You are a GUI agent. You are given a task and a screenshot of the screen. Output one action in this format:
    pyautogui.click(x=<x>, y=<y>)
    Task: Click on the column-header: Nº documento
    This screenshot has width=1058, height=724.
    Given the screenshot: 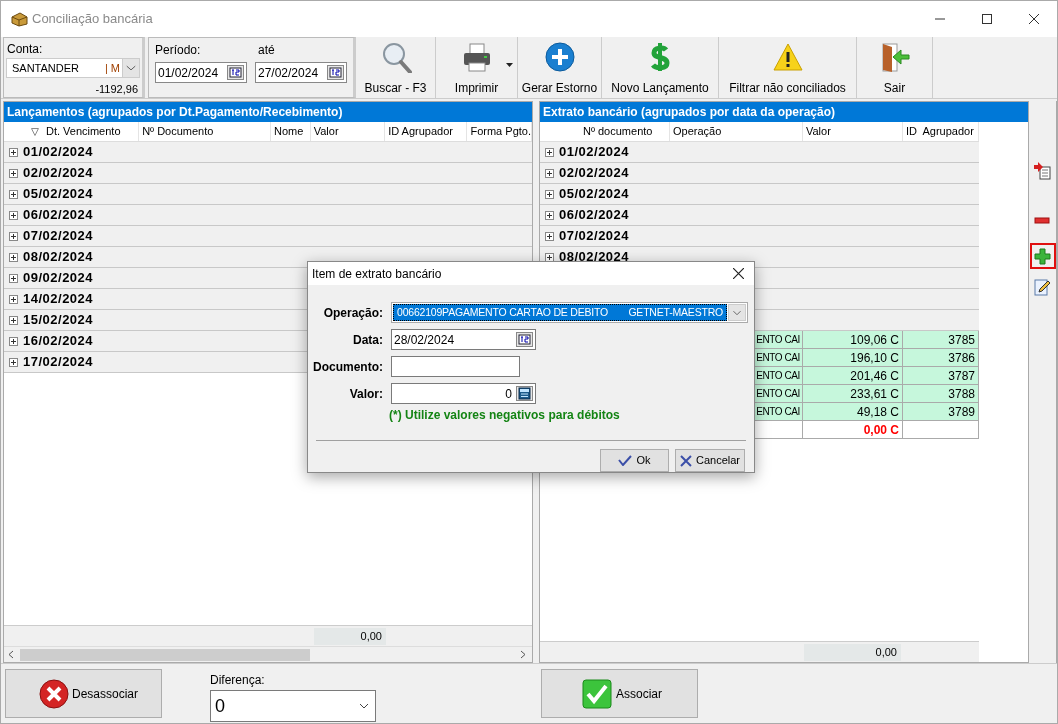 What is the action you would take?
    pyautogui.click(x=625, y=131)
    